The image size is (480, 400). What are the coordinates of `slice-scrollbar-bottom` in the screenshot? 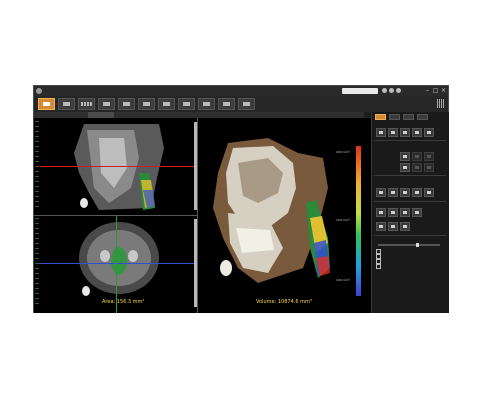 It's located at (195, 263).